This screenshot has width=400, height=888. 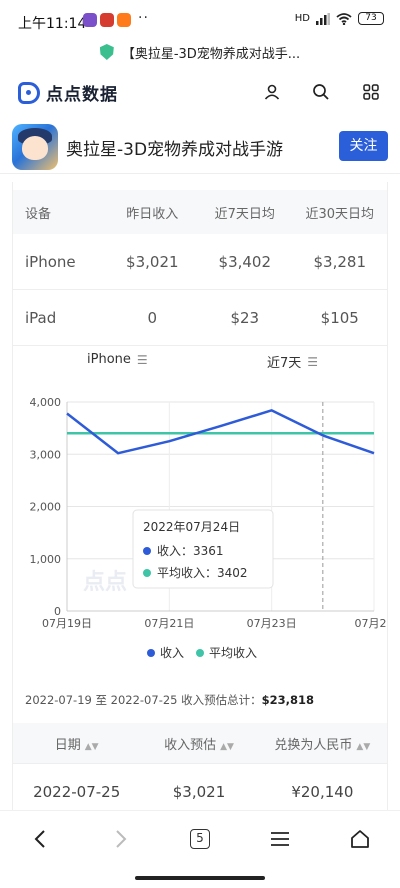 I want to click on search-button, so click(x=321, y=92).